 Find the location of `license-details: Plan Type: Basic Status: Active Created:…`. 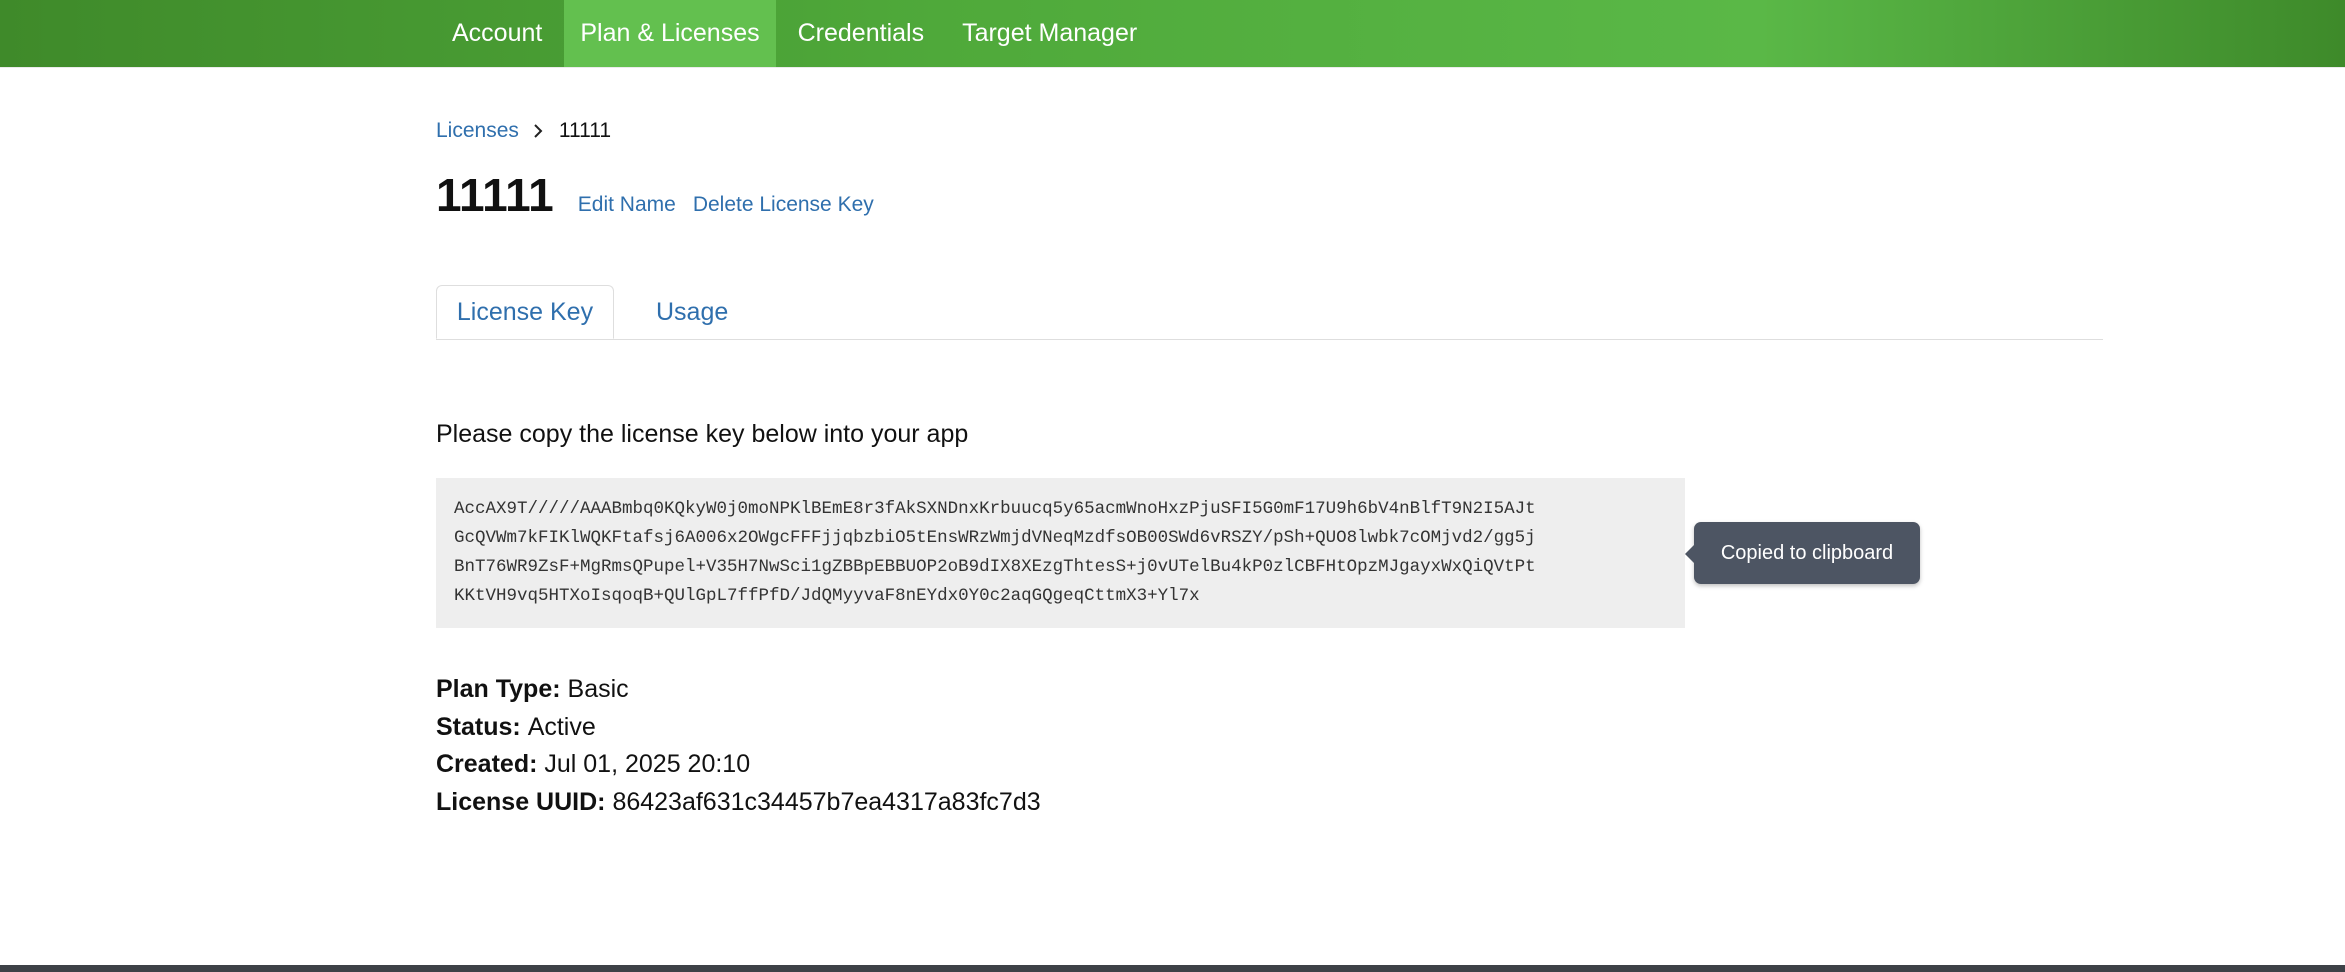

license-details: Plan Type: Basic Status: Active Created:… is located at coordinates (738, 746).